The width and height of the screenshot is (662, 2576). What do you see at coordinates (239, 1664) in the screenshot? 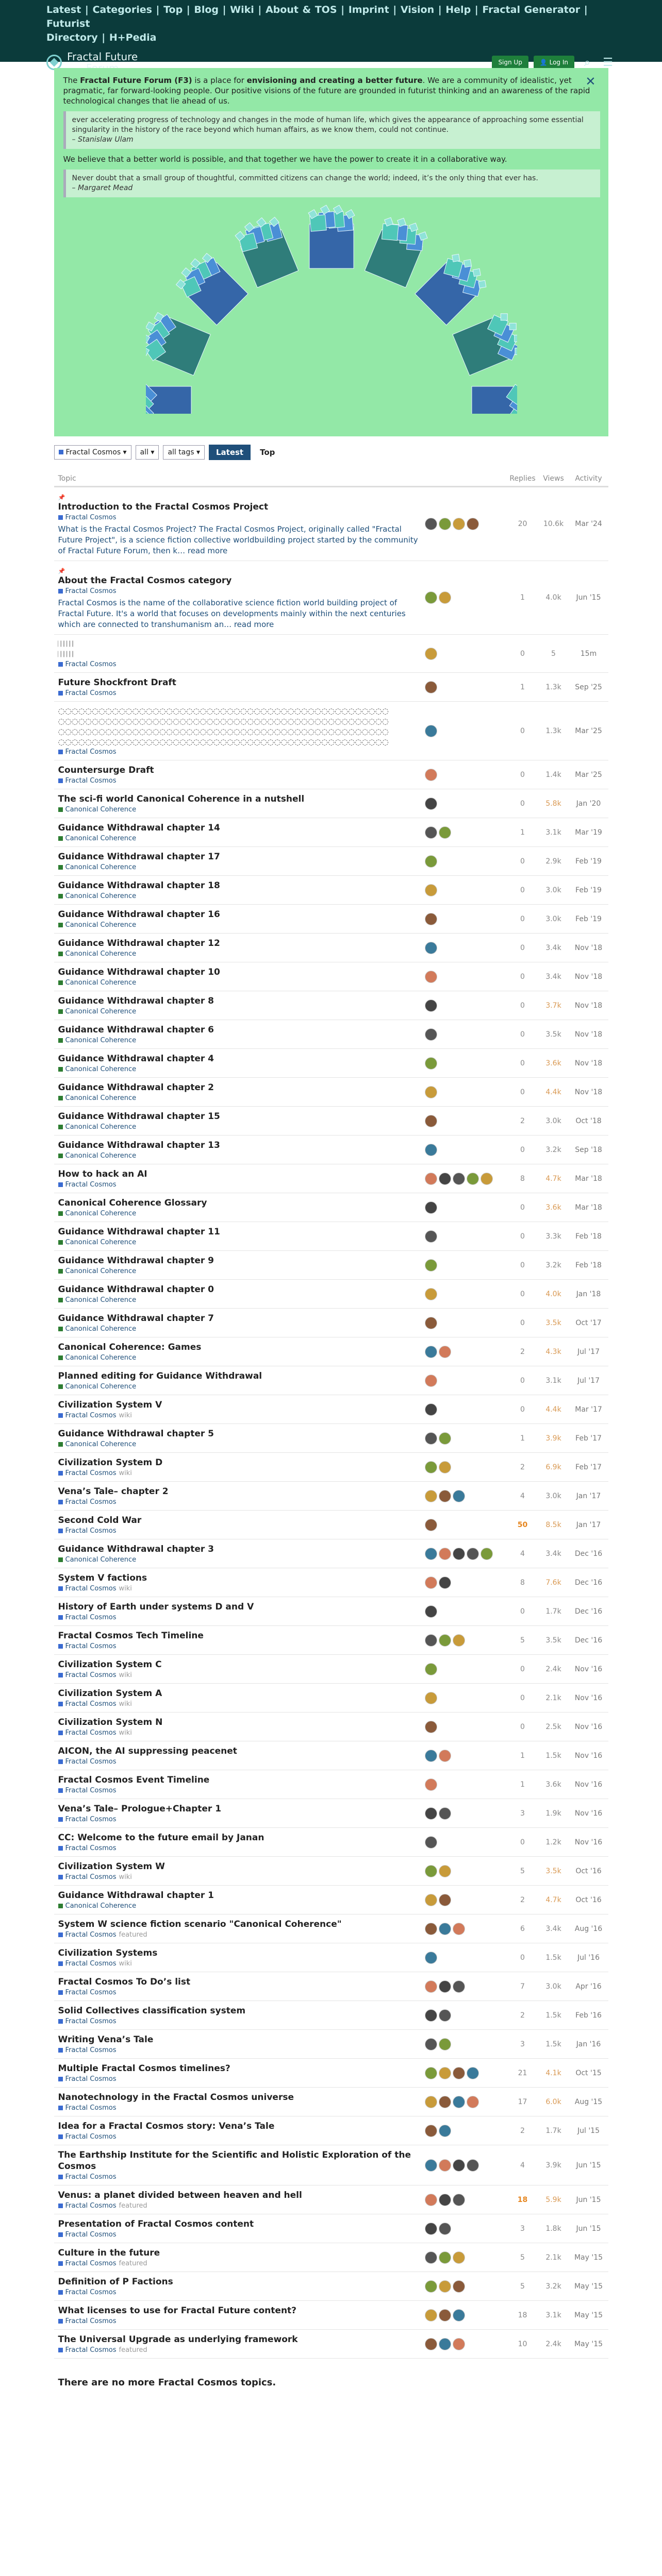
I see `topic-title: Civilization System C` at bounding box center [239, 1664].